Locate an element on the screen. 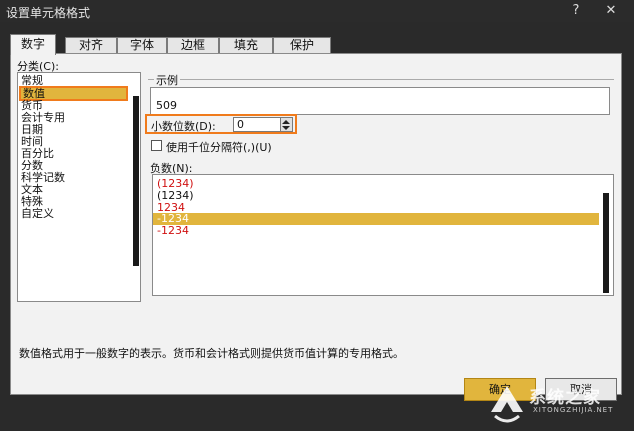  thousands-separator-label: 使用千位分隔符(,)(U) is located at coordinates (219, 147).